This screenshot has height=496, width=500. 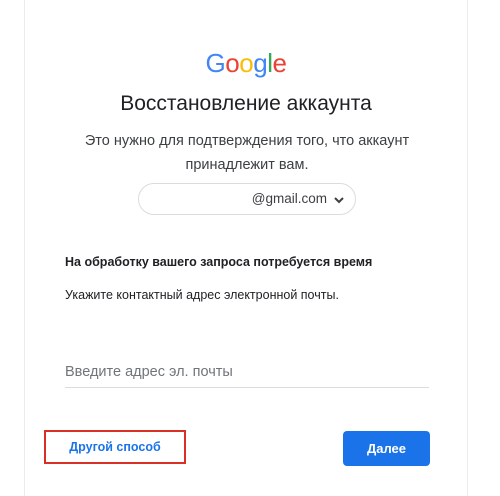 I want to click on page-title: Восстановление аккаунта, so click(x=246, y=103).